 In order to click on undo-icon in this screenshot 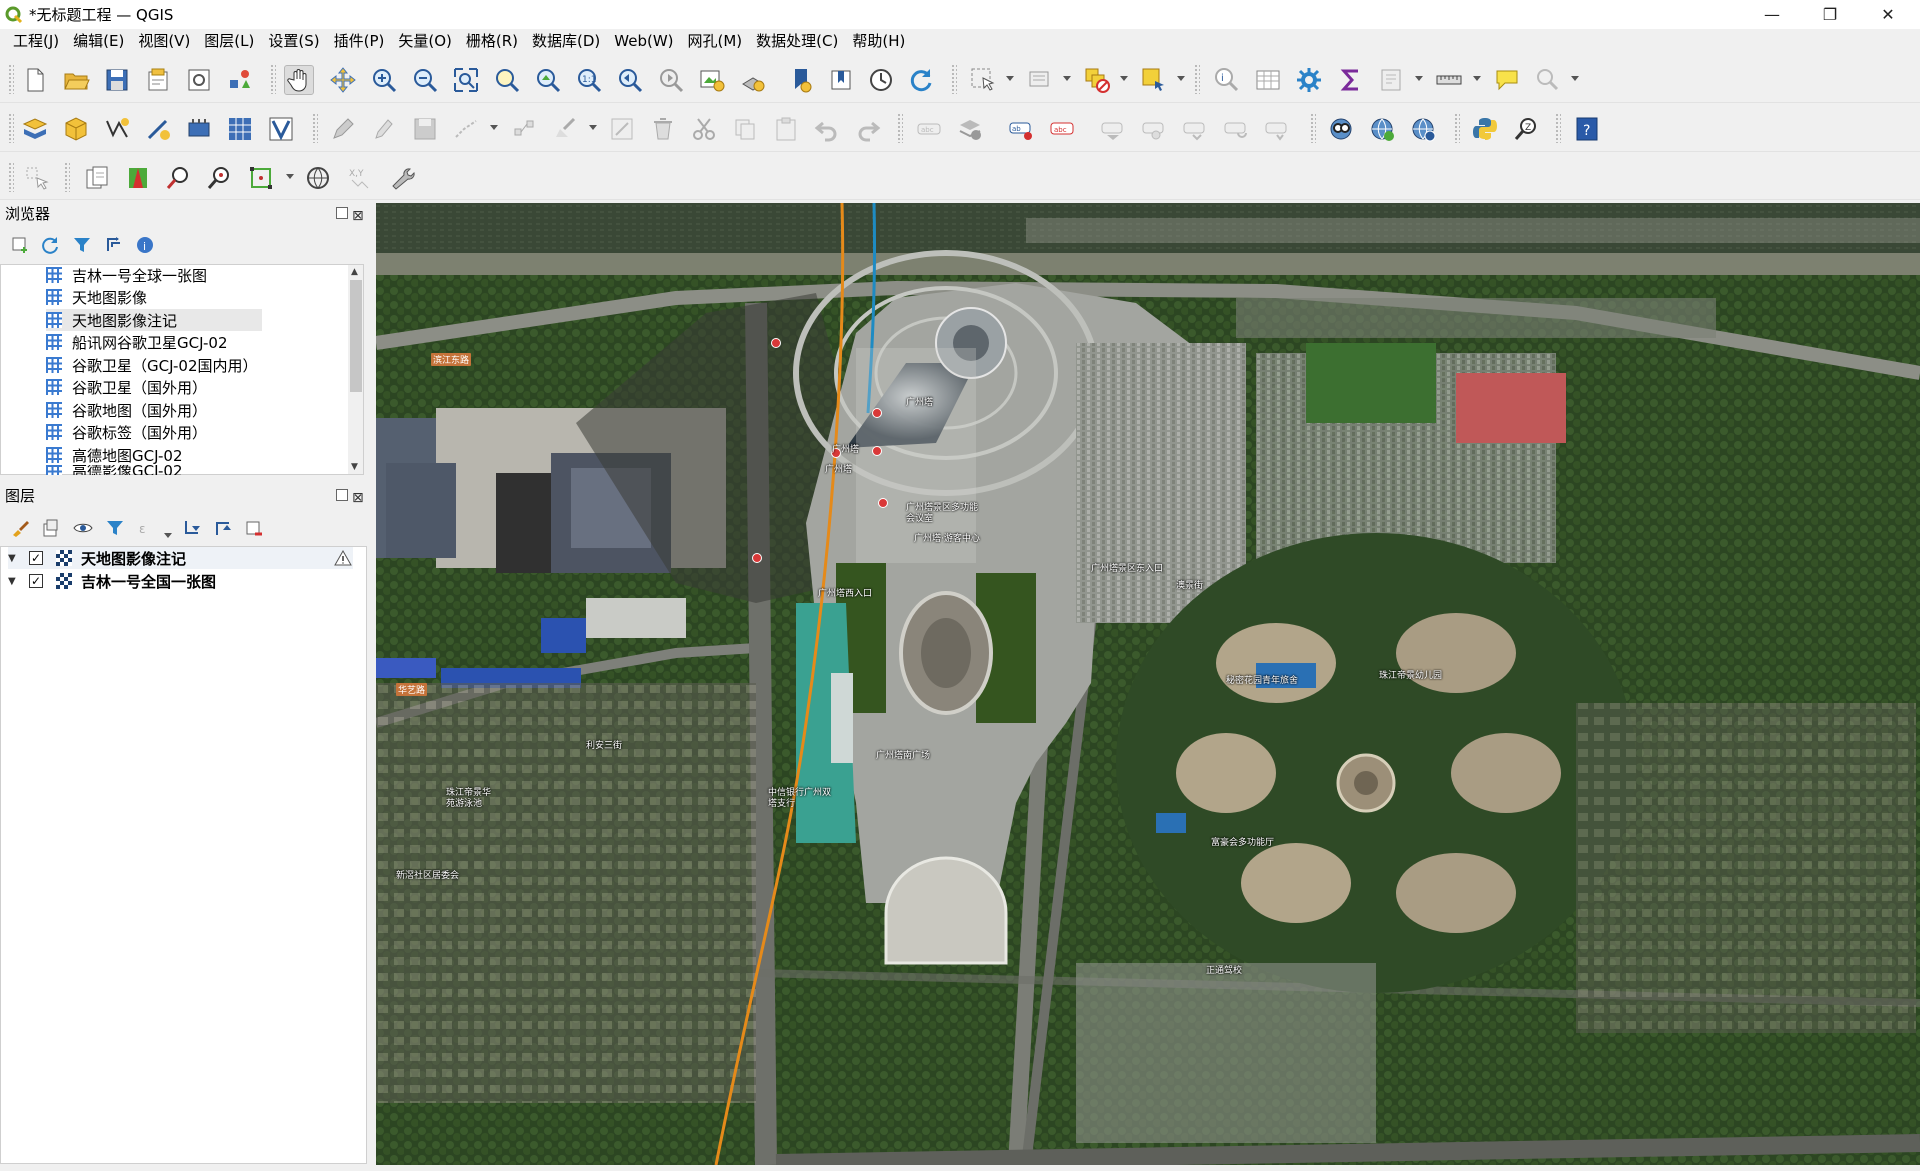, I will do `click(827, 129)`.